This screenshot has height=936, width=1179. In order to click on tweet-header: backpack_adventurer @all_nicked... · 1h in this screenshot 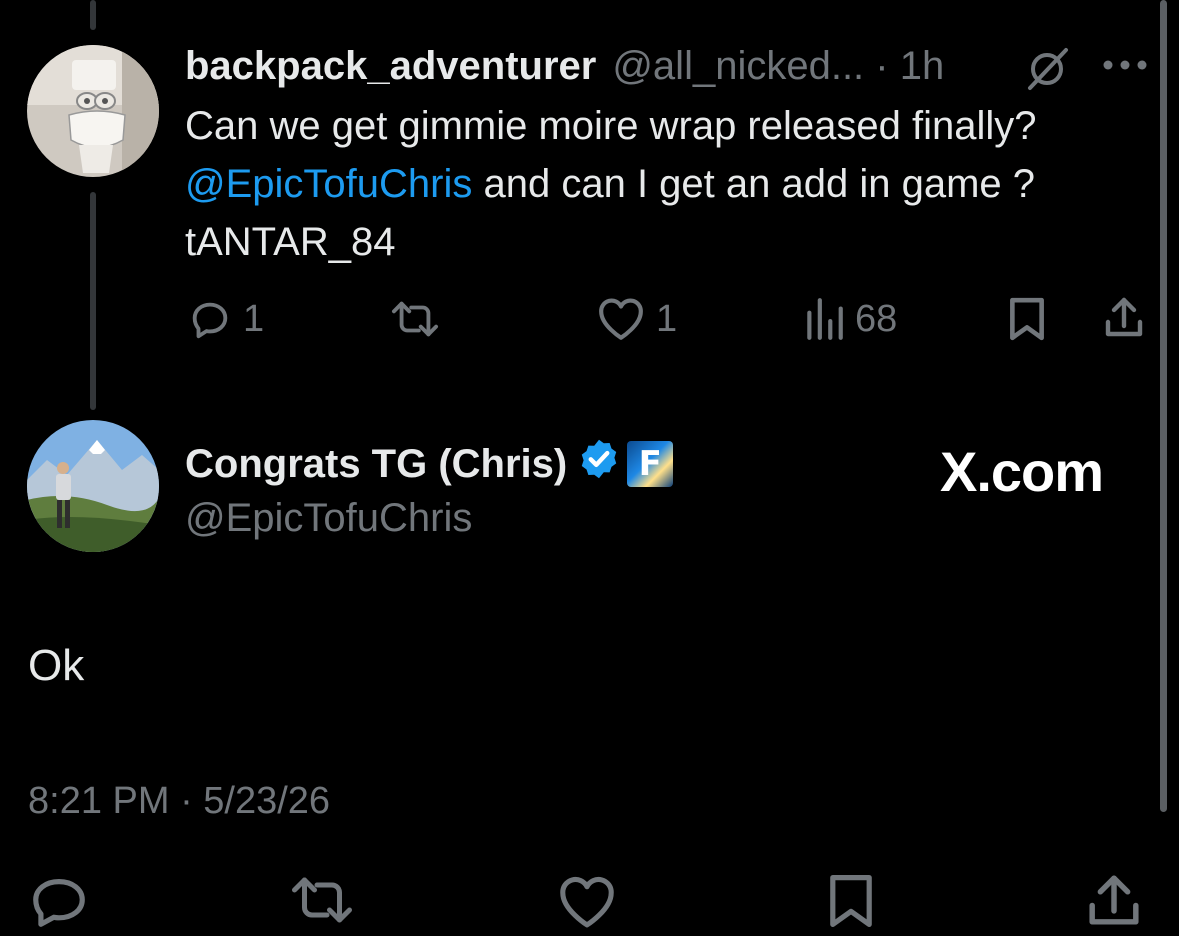, I will do `click(564, 66)`.